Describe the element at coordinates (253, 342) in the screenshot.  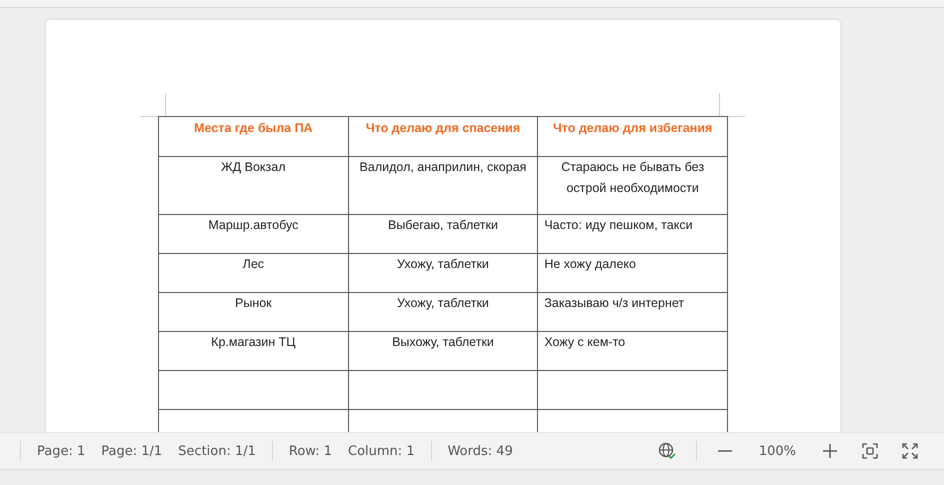
I see `table-cell-text: Кр.магазин ТЦ` at that location.